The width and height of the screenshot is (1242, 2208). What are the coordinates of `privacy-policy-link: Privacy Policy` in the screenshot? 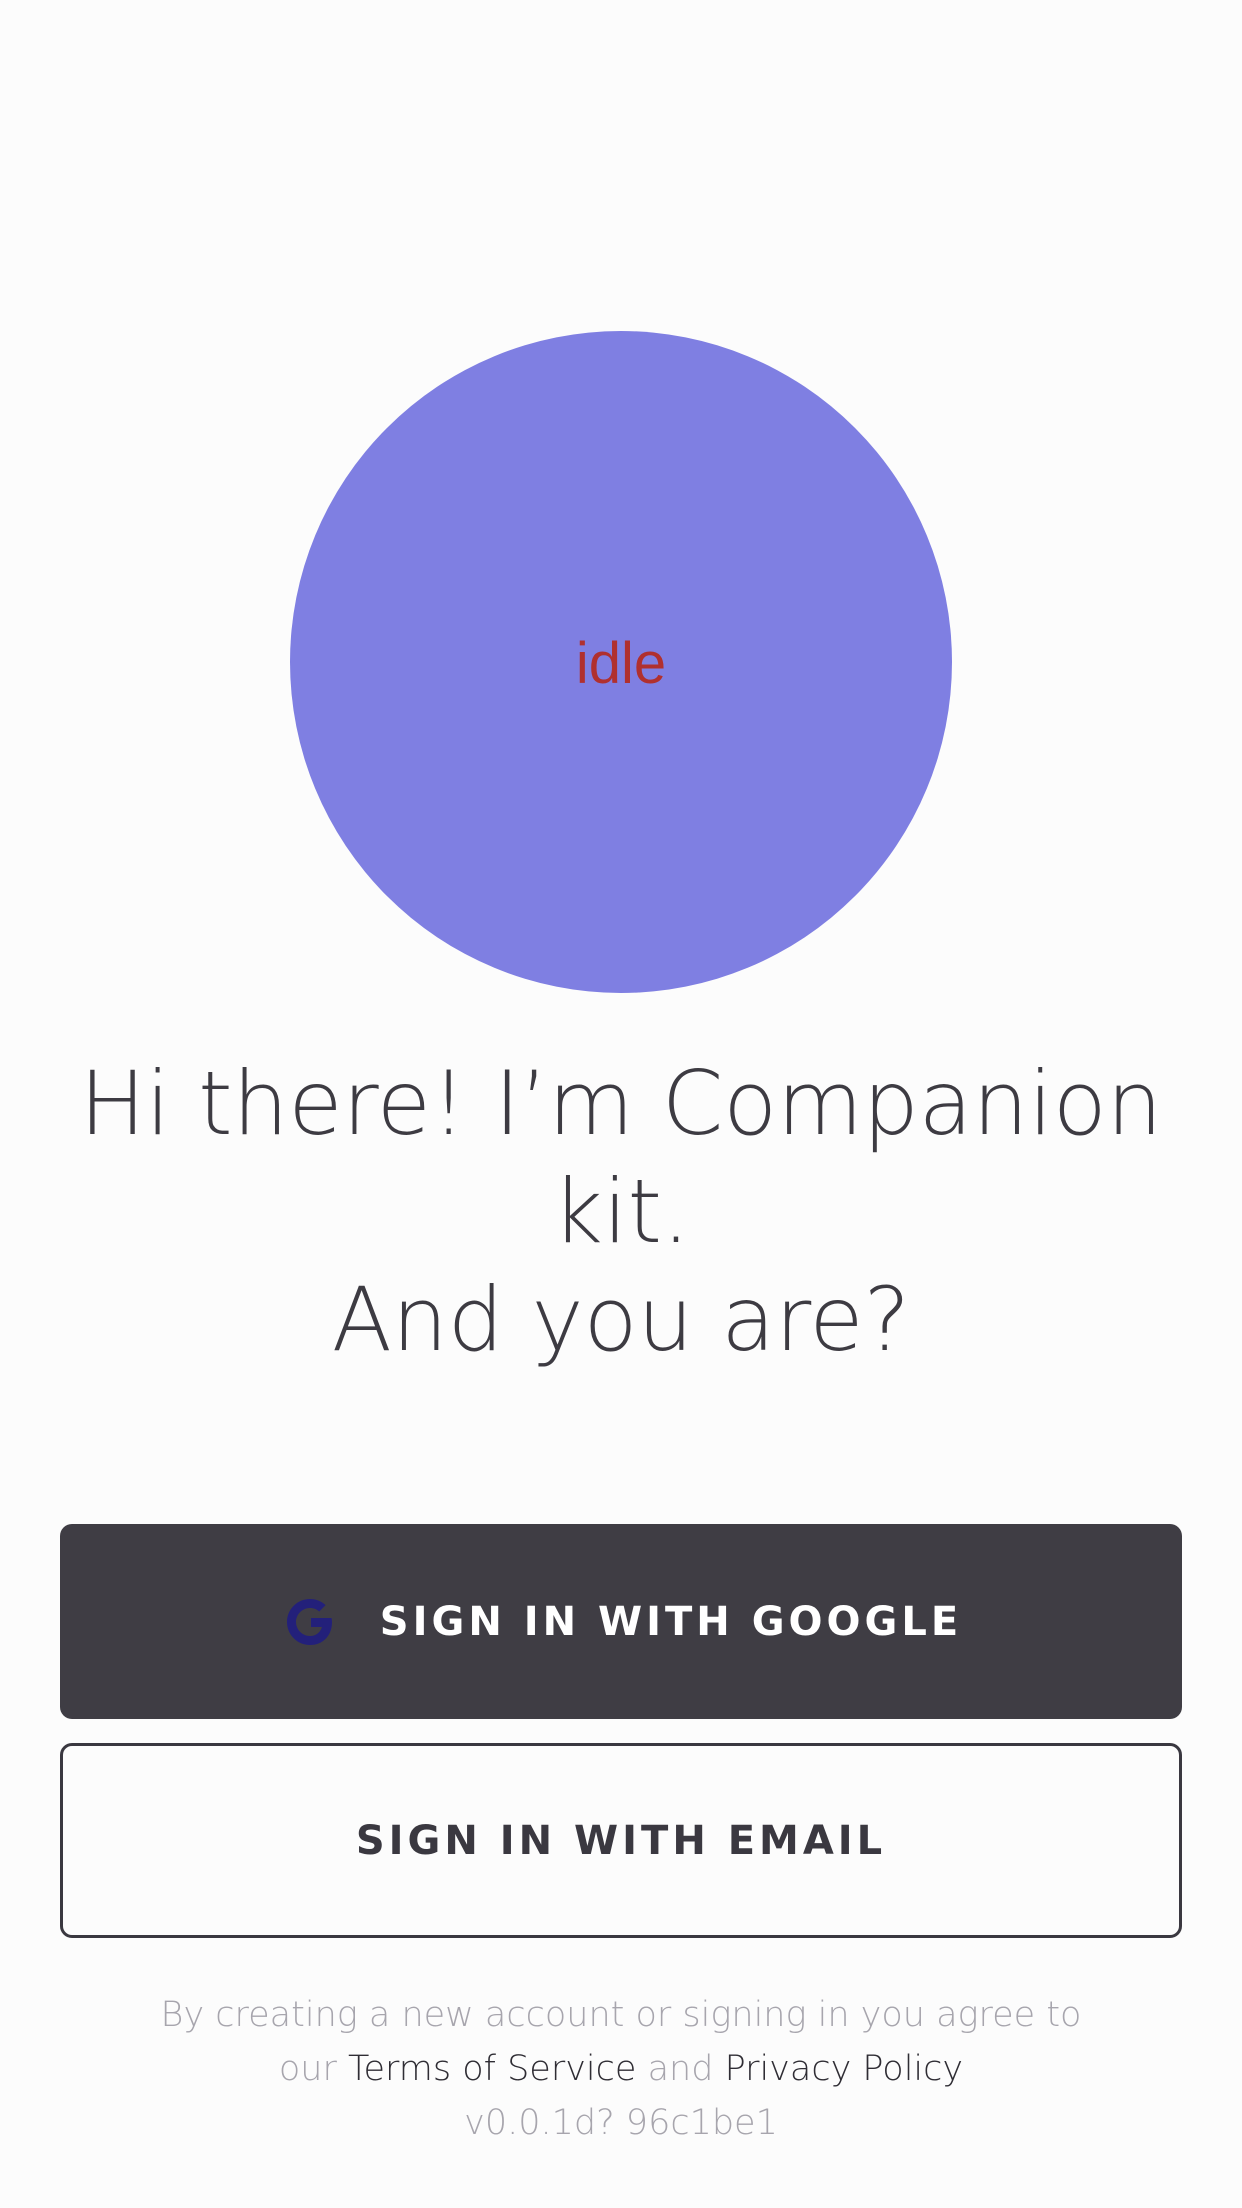 It's located at (844, 2069).